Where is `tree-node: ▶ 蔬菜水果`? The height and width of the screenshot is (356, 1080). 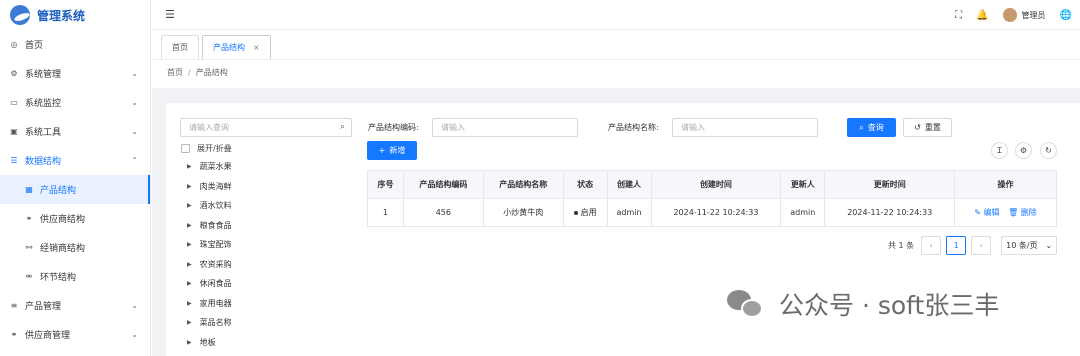
tree-node: ▶ 蔬菜水果 is located at coordinates (209, 166).